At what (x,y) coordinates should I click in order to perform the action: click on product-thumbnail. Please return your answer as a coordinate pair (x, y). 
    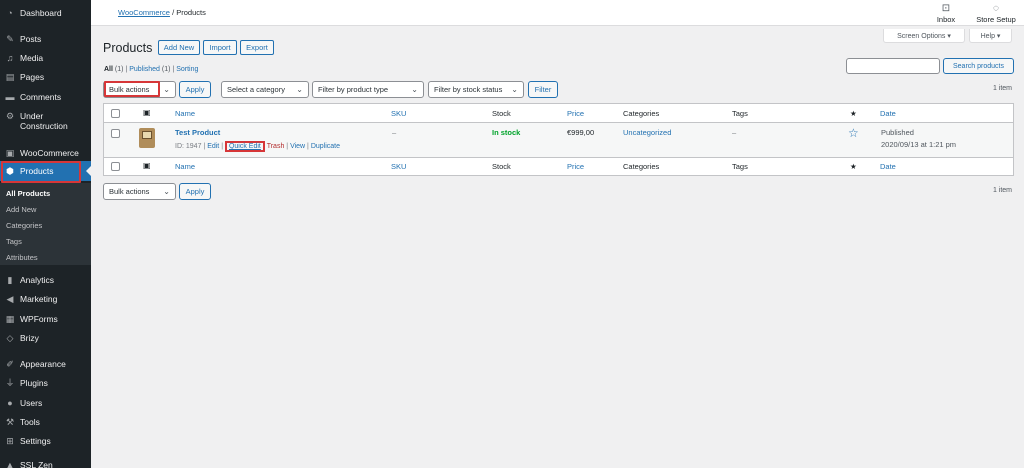
    Looking at the image, I should click on (147, 138).